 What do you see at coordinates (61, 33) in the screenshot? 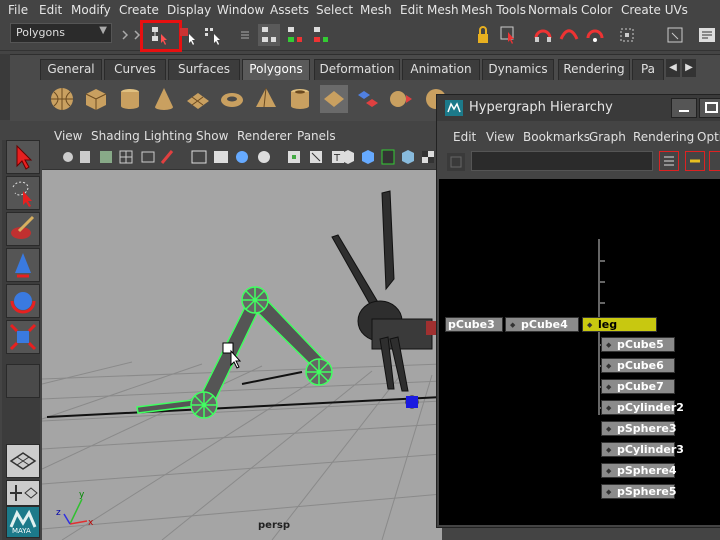
I see `menu-set-dropdown: Polygons ▼` at bounding box center [61, 33].